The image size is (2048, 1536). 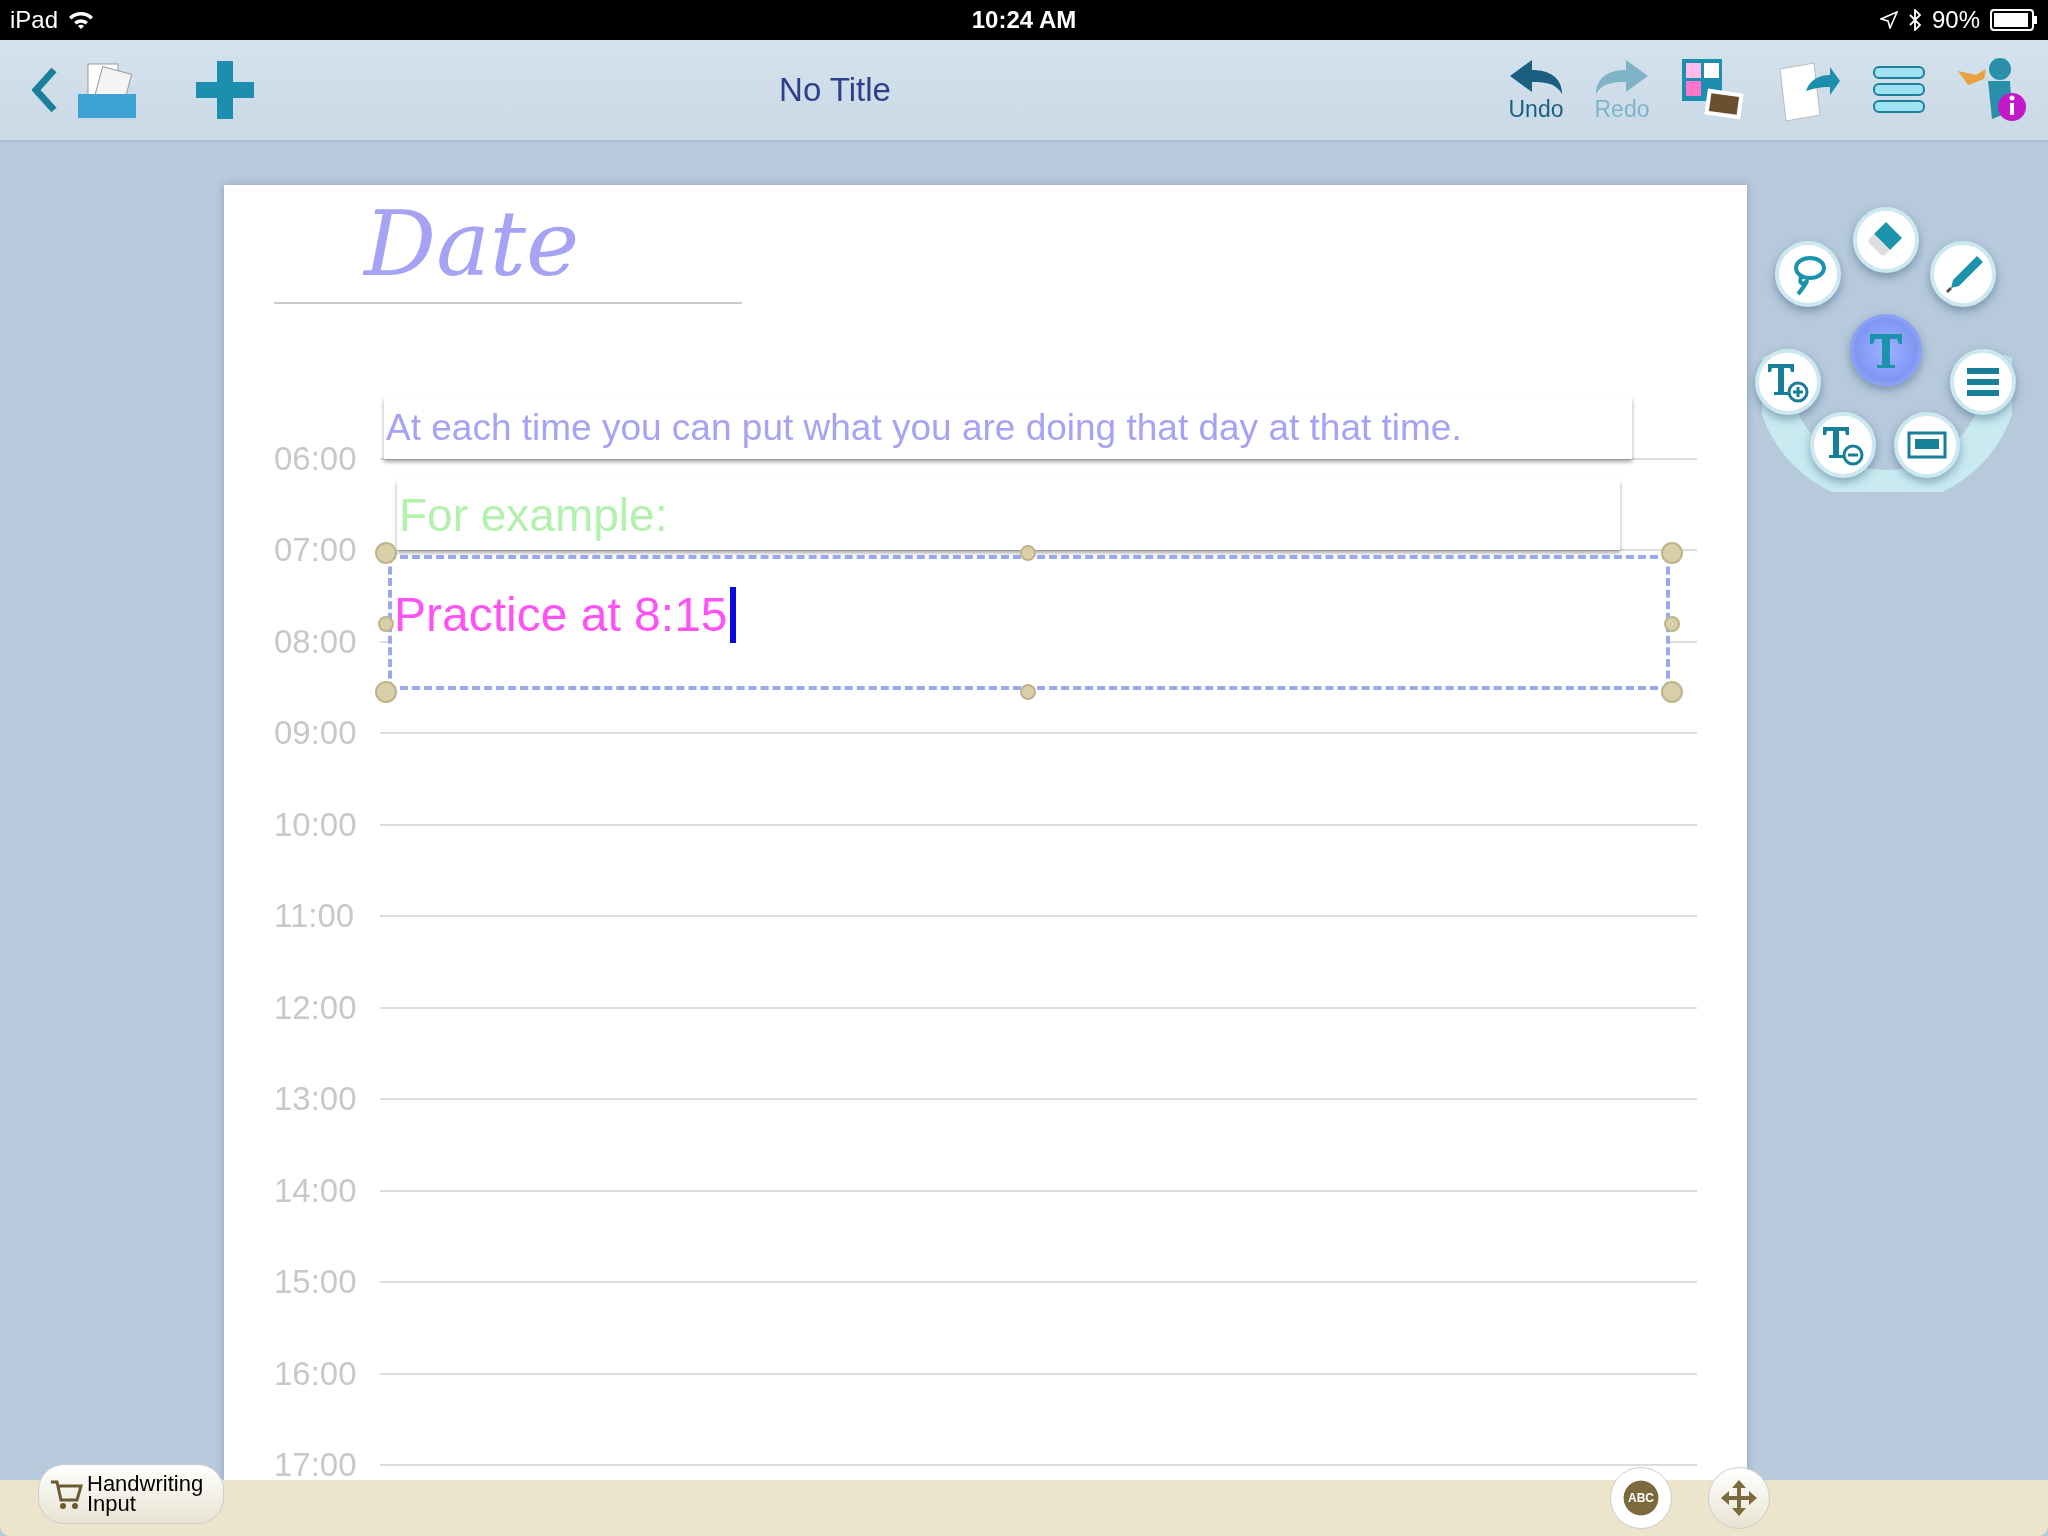 I want to click on back-icon, so click(x=45, y=90).